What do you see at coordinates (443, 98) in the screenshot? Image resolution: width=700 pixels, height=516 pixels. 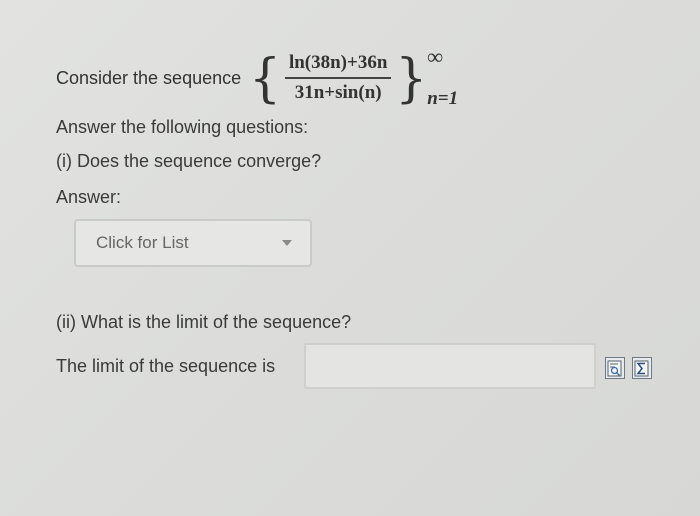 I see `lower-limit: n=1` at bounding box center [443, 98].